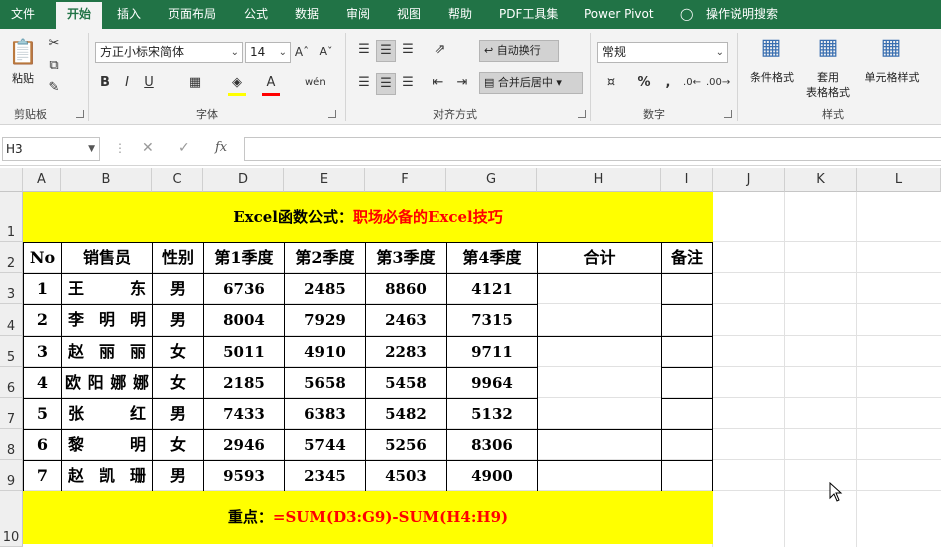 The height and width of the screenshot is (547, 941). I want to click on cell-name: 张红, so click(107, 414).